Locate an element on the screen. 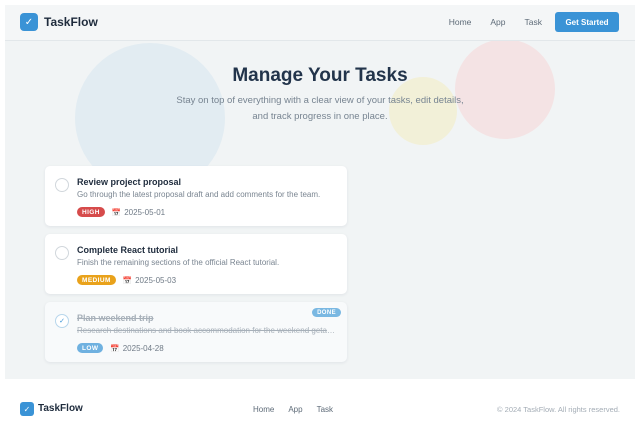 The width and height of the screenshot is (640, 444). due-date: 📅 2025-04-28 is located at coordinates (136, 348).